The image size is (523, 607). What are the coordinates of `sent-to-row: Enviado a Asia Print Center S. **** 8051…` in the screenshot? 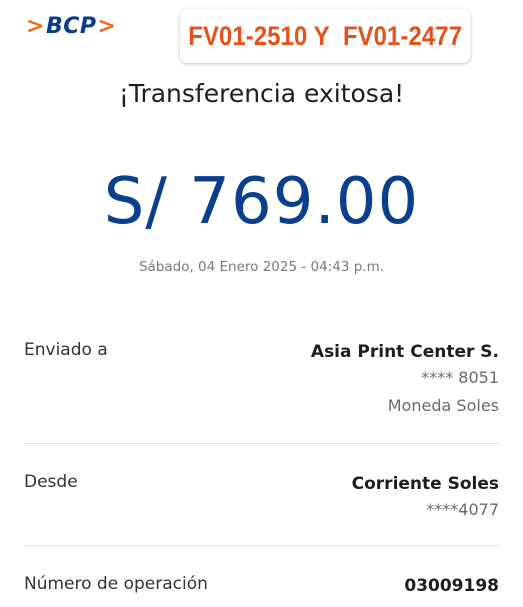 It's located at (261, 385).